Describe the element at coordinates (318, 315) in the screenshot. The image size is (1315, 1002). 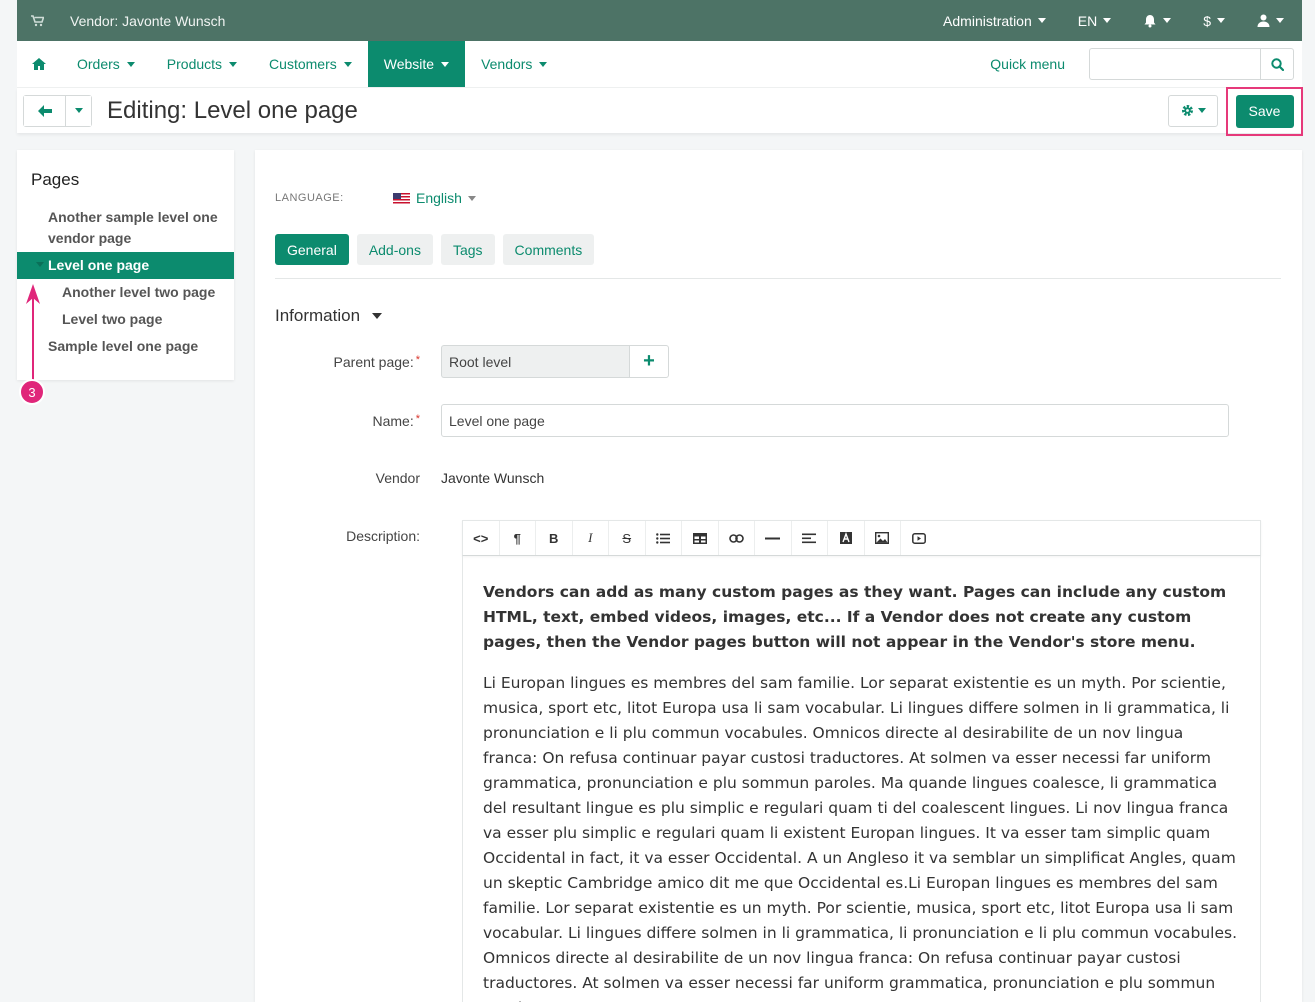
I see `section-title: Information` at that location.